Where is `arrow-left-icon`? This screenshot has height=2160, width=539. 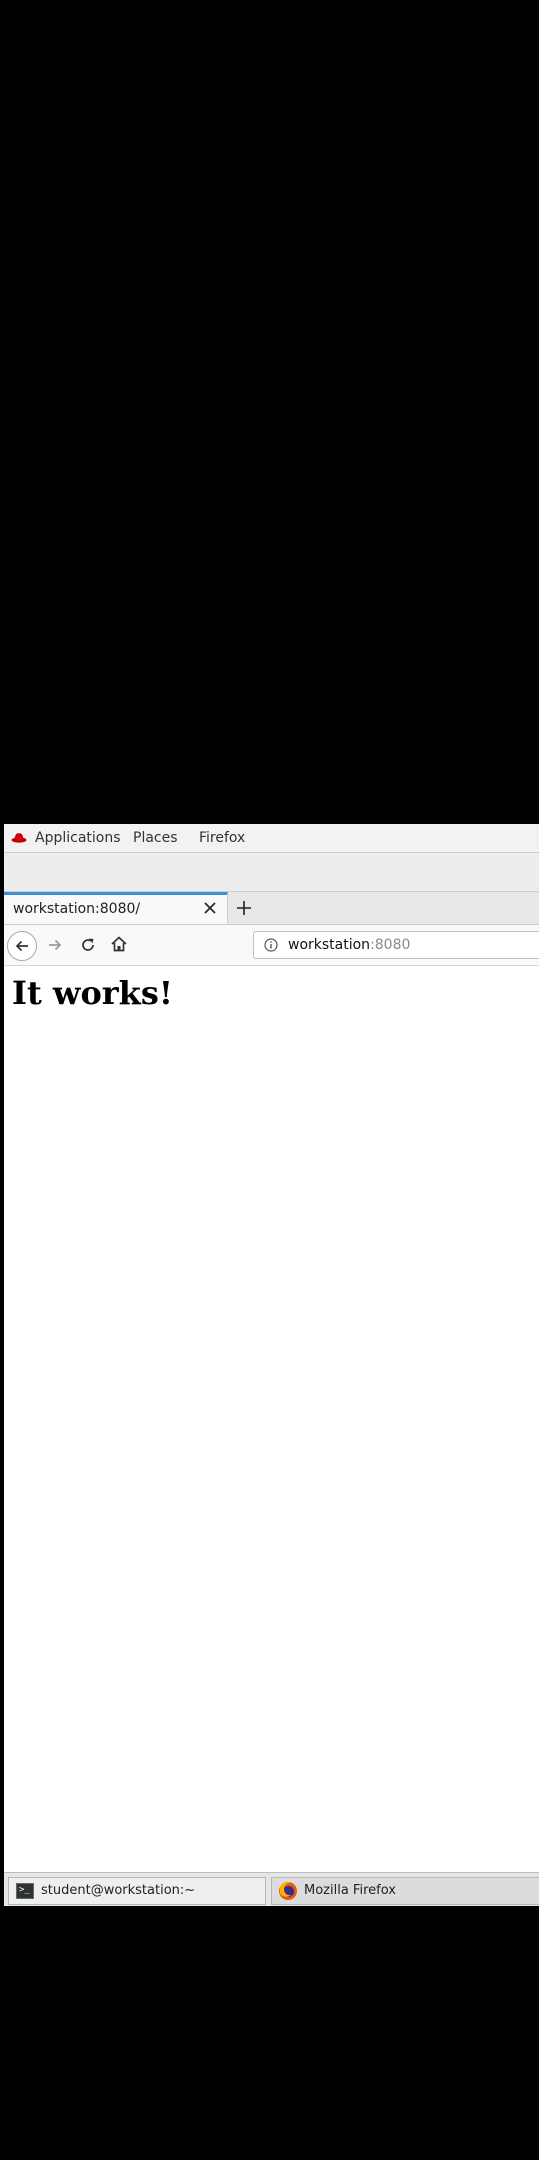 arrow-left-icon is located at coordinates (21, 946).